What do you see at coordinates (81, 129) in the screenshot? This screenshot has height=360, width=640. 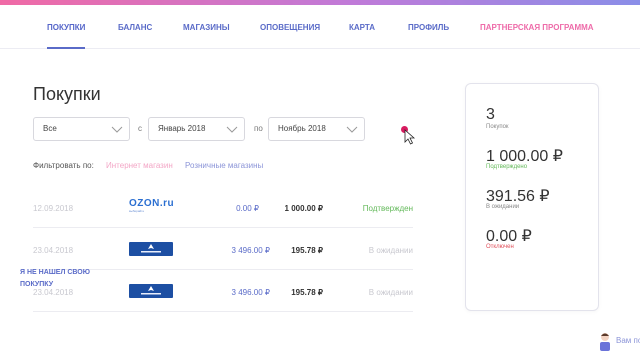 I see `status-select: Все` at bounding box center [81, 129].